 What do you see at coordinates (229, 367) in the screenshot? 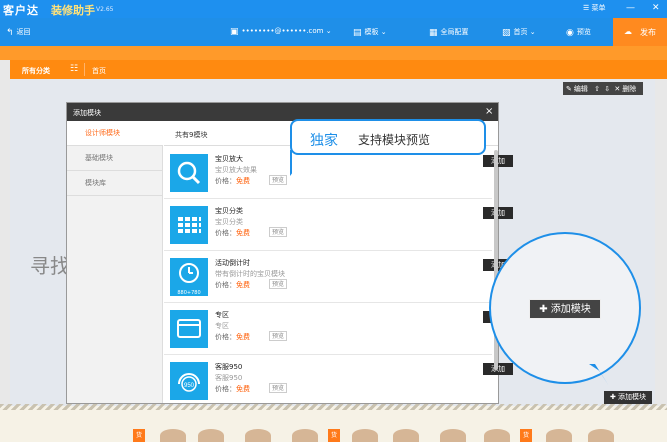
I see `module-name: 客服950` at bounding box center [229, 367].